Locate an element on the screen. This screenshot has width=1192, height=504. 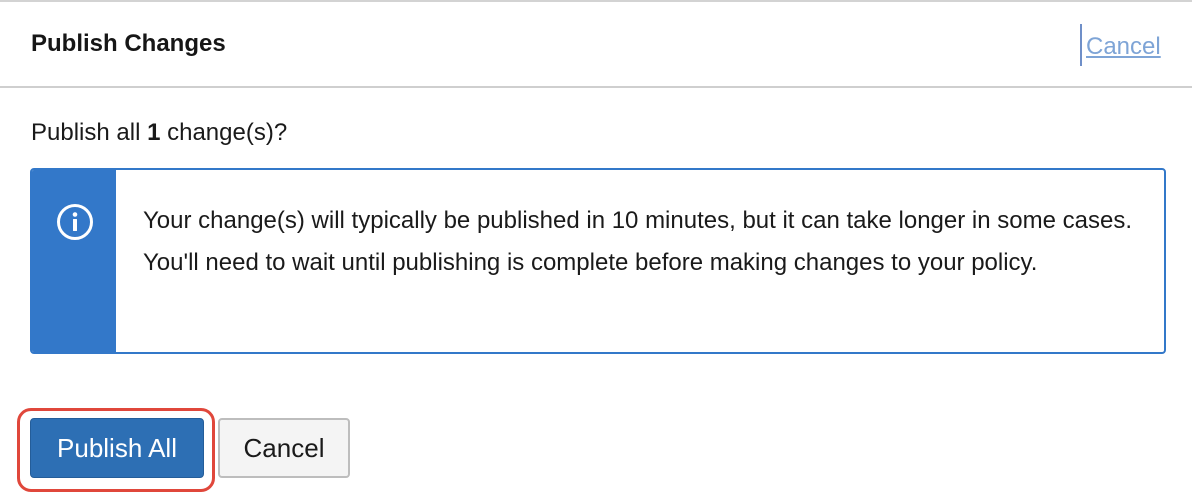
dialog-title: Publish Changes is located at coordinates (128, 43).